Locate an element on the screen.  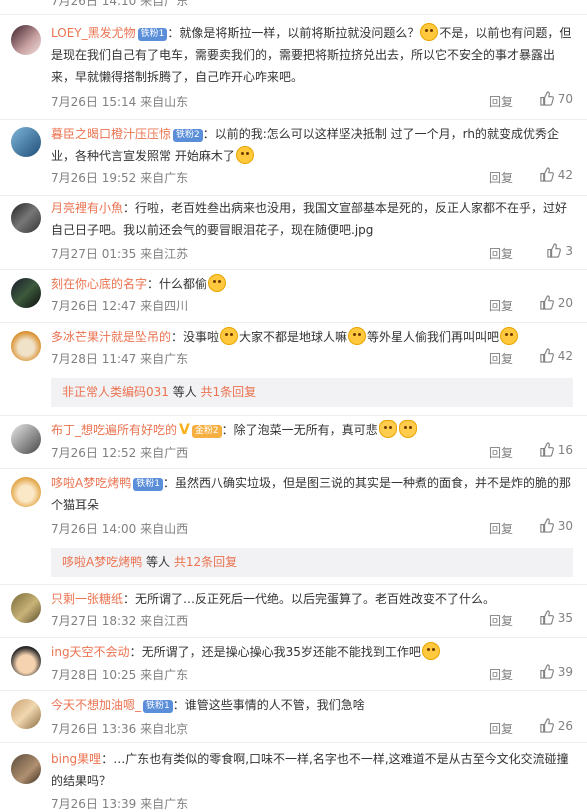
username: 多冰芒果汁就是坠吊的 is located at coordinates (111, 337).